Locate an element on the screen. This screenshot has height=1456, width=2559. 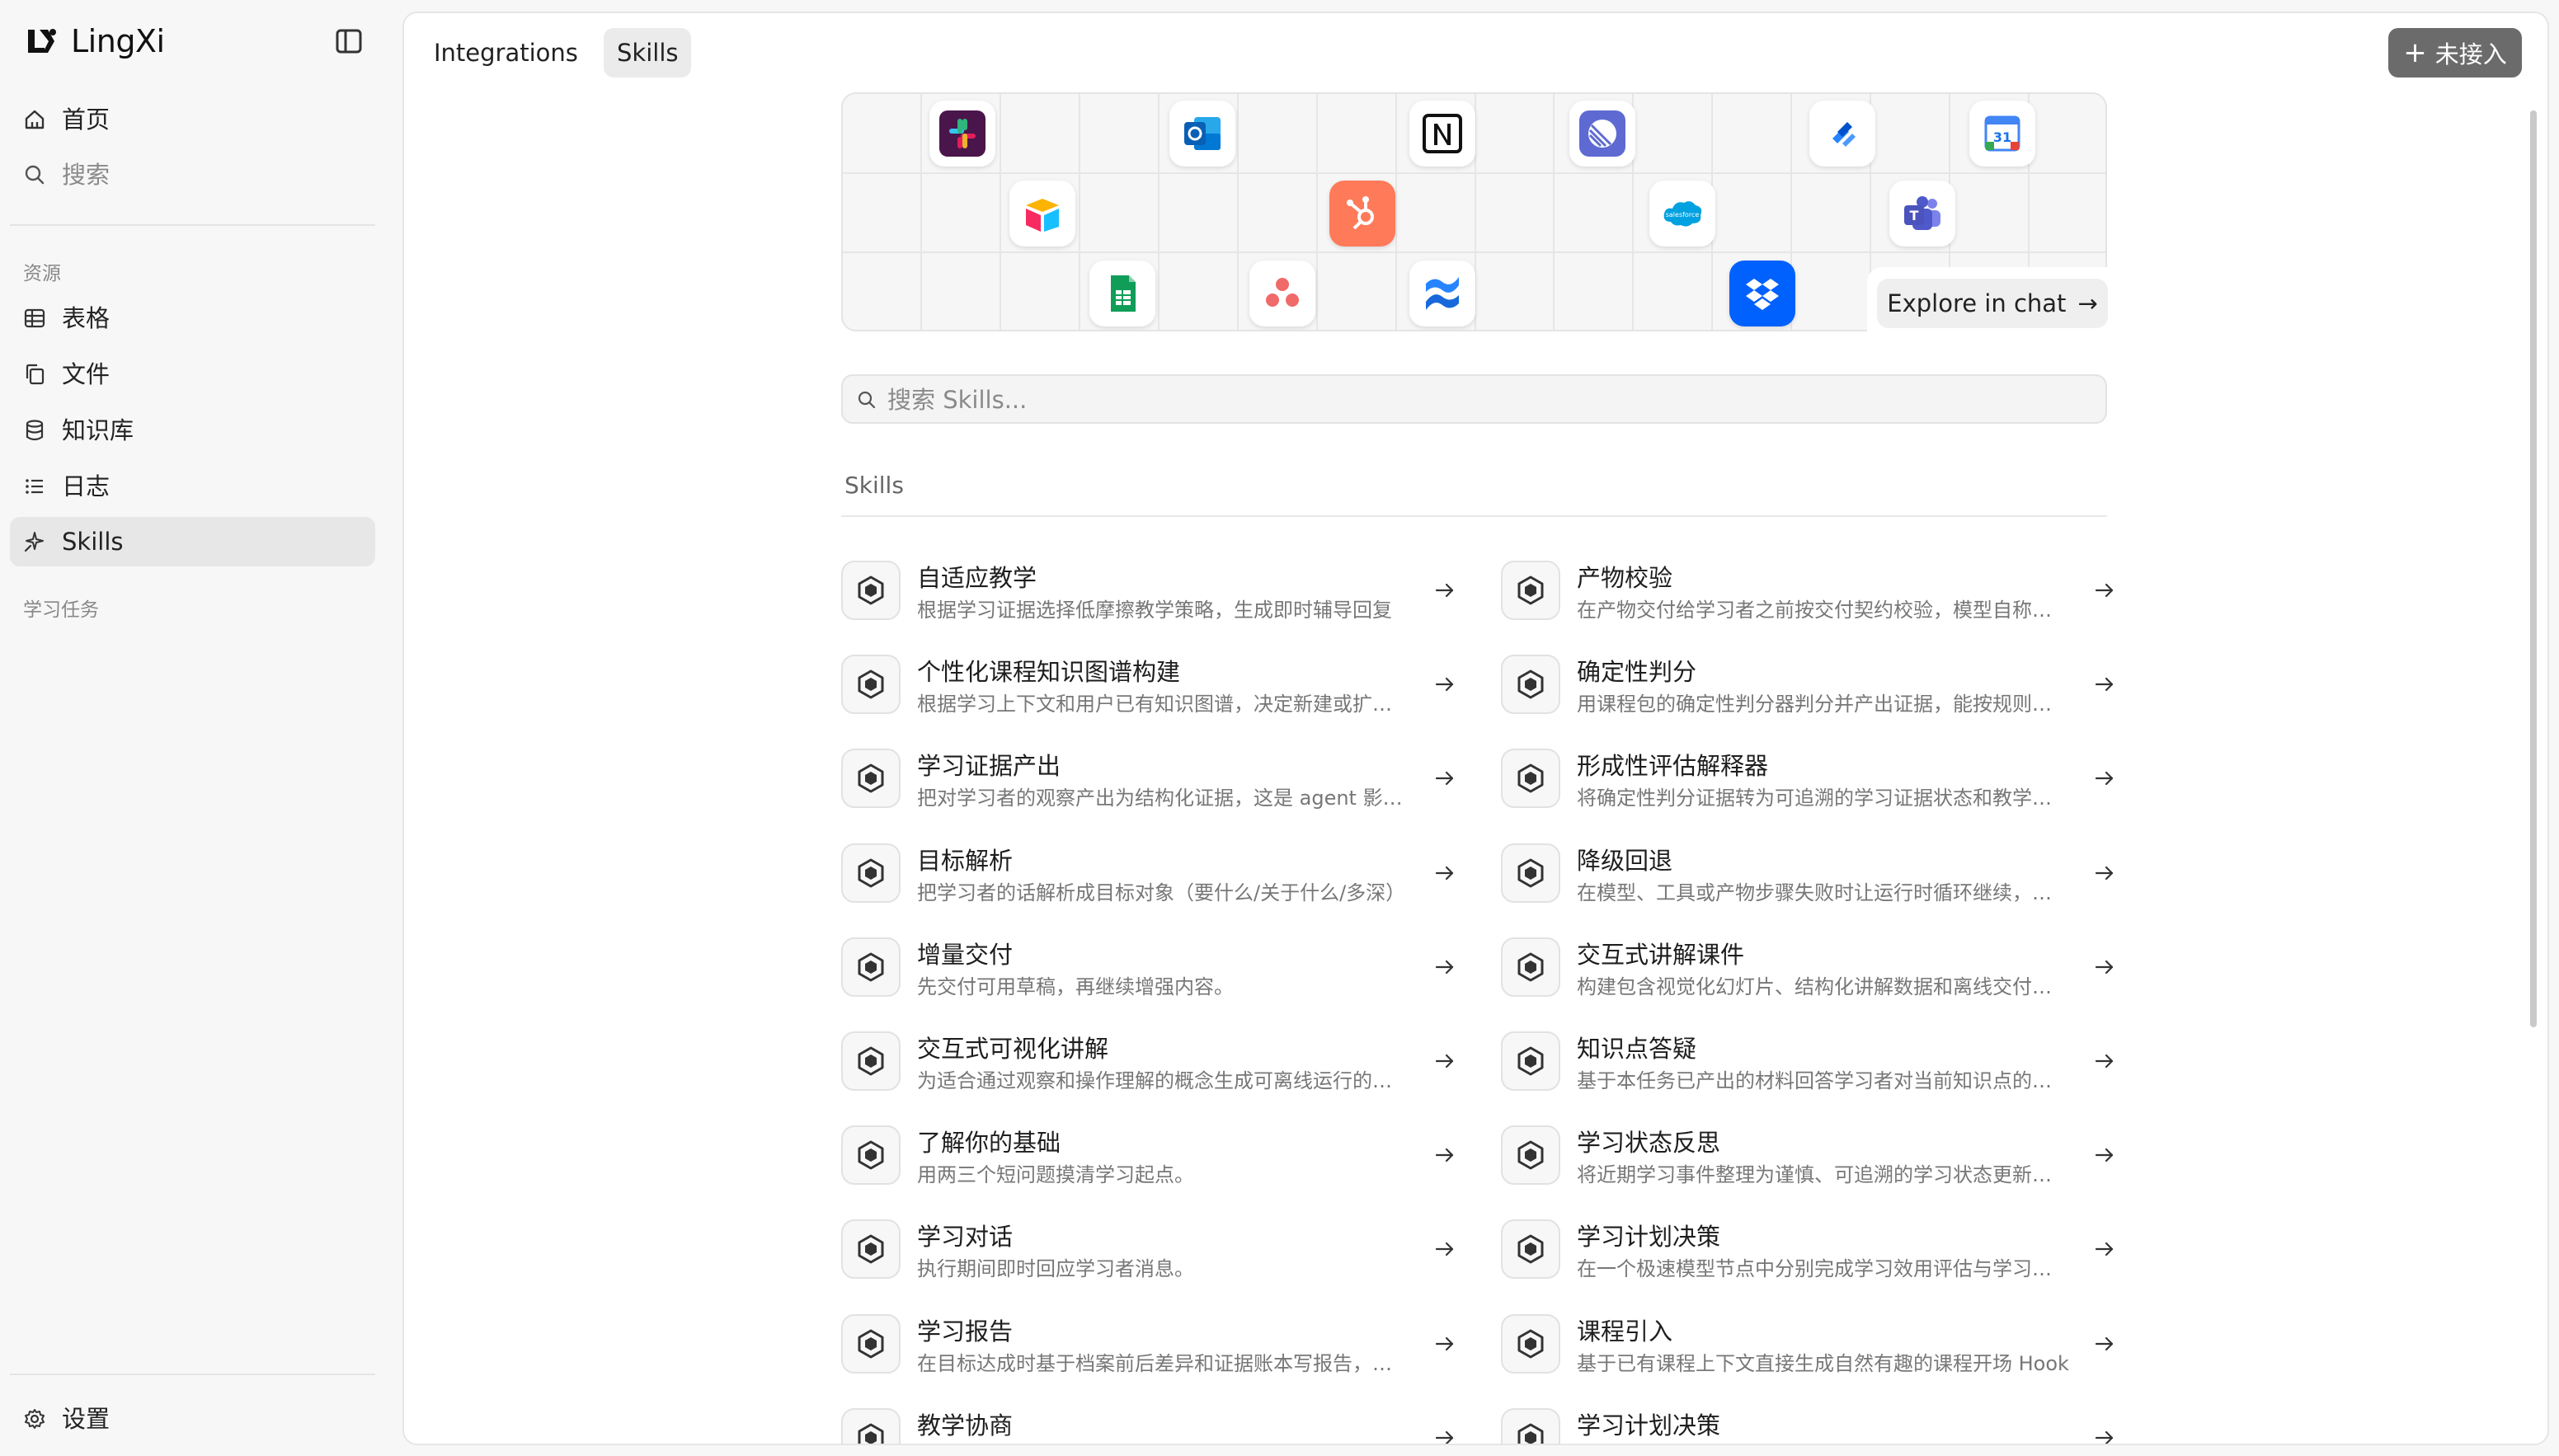
search-input is located at coordinates (1489, 400).